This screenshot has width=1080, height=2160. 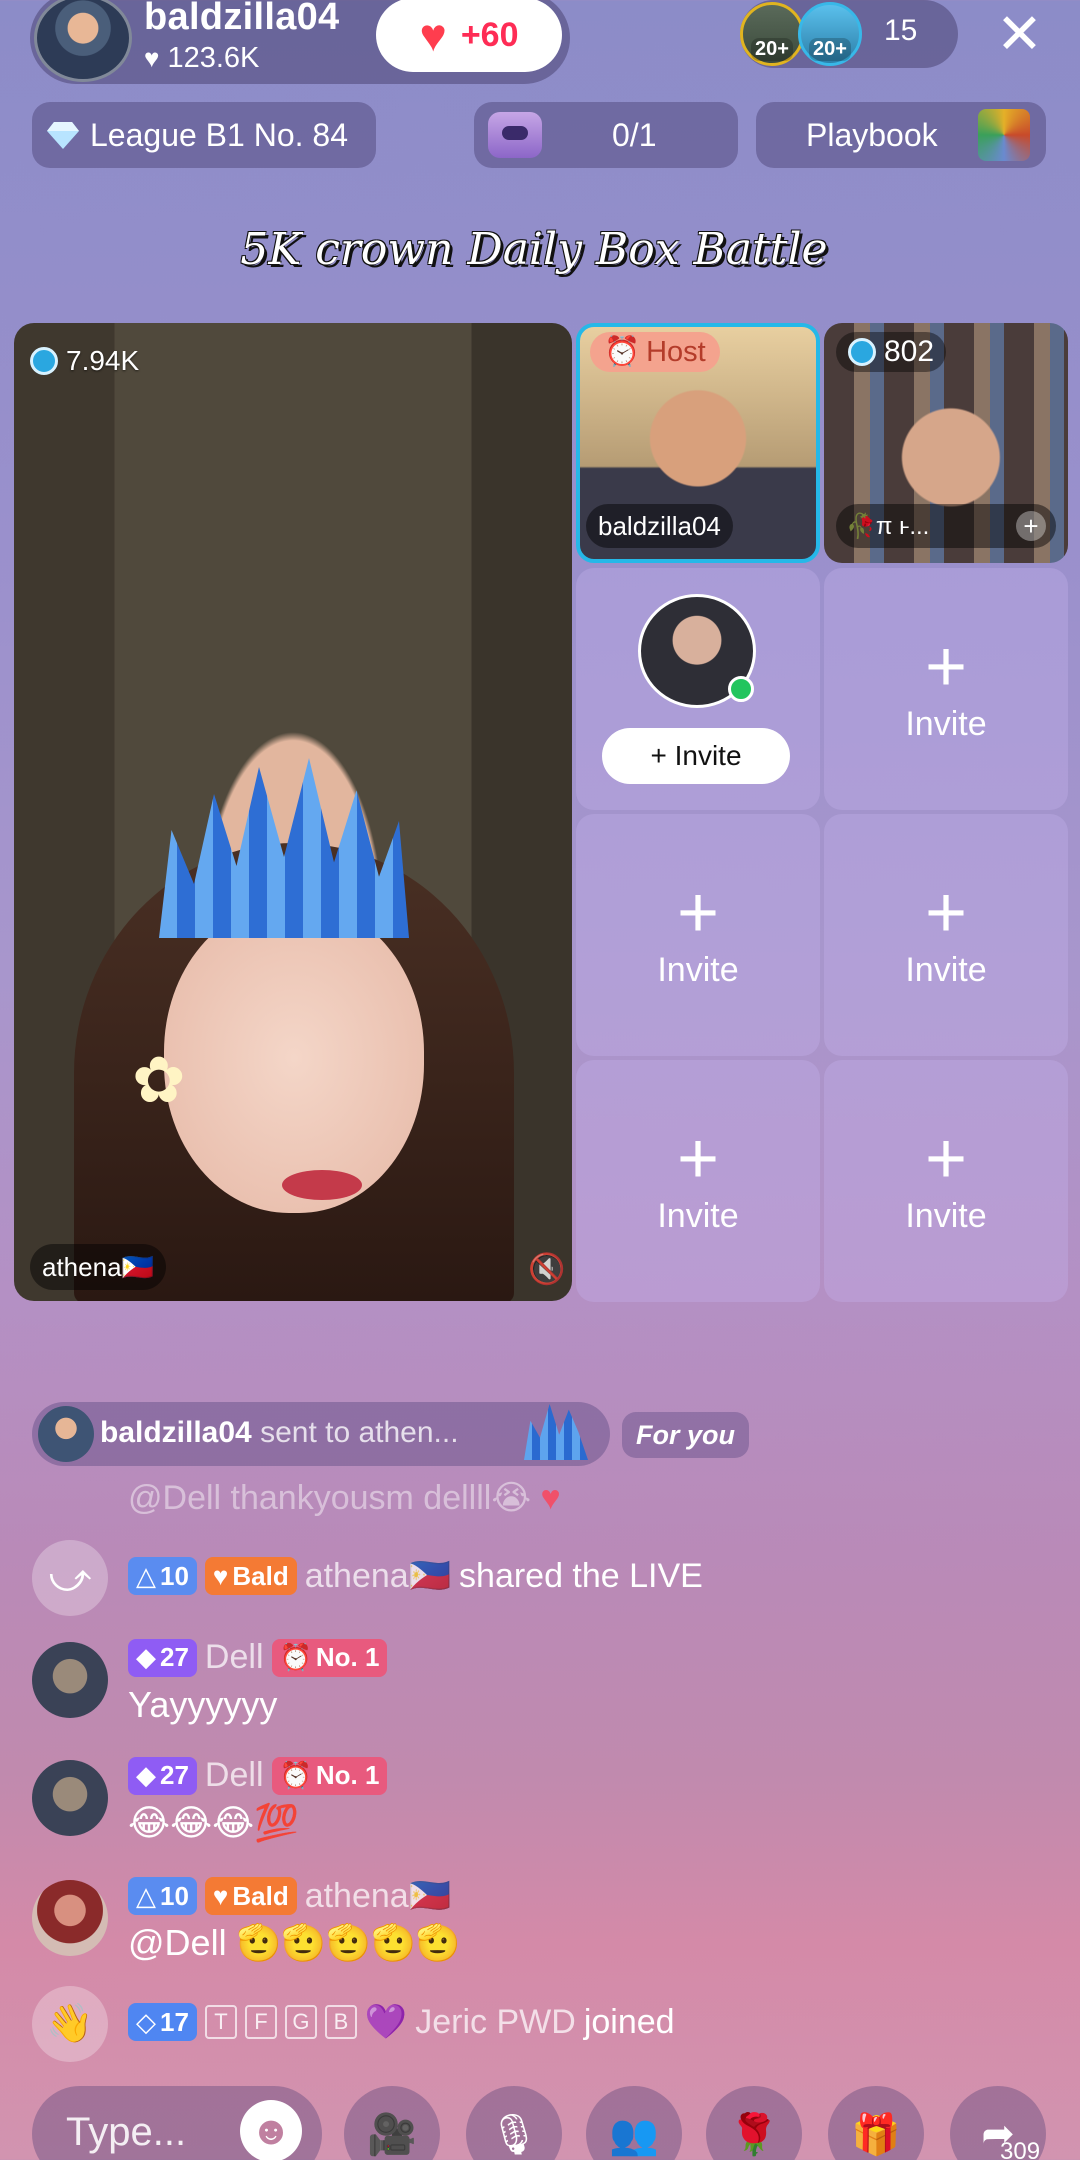 I want to click on emoji-icon: ☻, so click(x=271, y=2130).